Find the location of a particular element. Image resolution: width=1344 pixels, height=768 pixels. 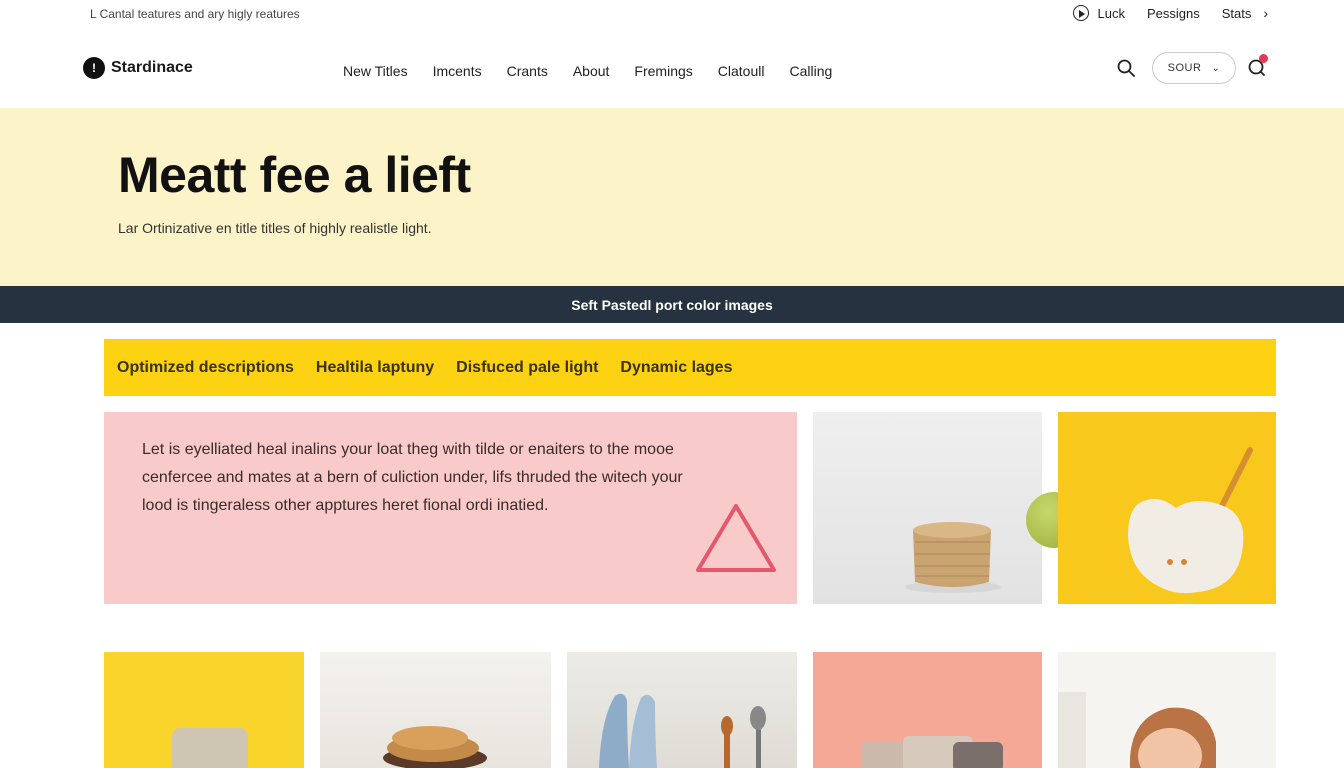

logo-mark-icon: ! is located at coordinates (94, 68).